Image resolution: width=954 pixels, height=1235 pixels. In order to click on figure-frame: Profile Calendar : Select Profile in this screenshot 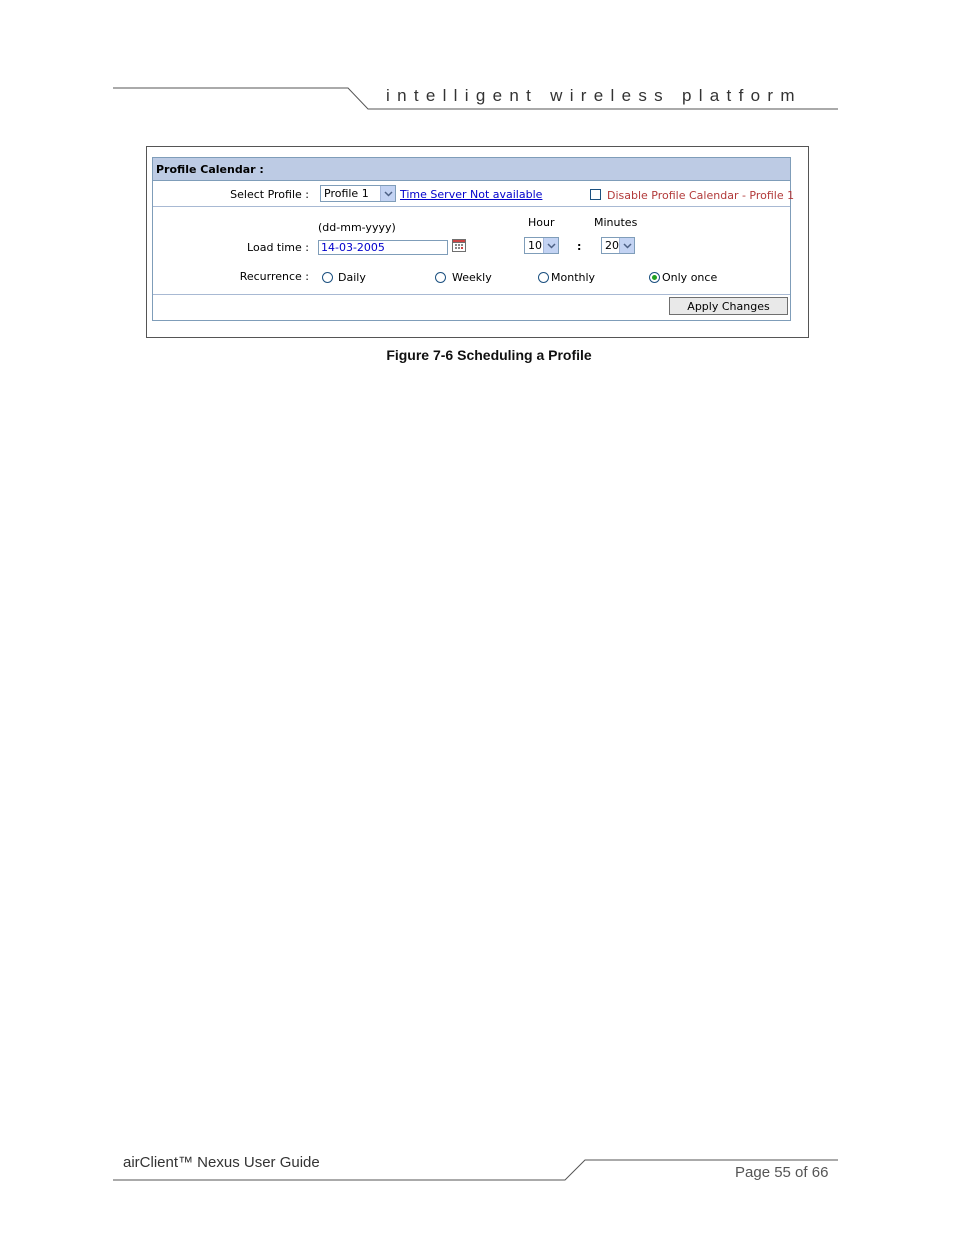, I will do `click(477, 242)`.